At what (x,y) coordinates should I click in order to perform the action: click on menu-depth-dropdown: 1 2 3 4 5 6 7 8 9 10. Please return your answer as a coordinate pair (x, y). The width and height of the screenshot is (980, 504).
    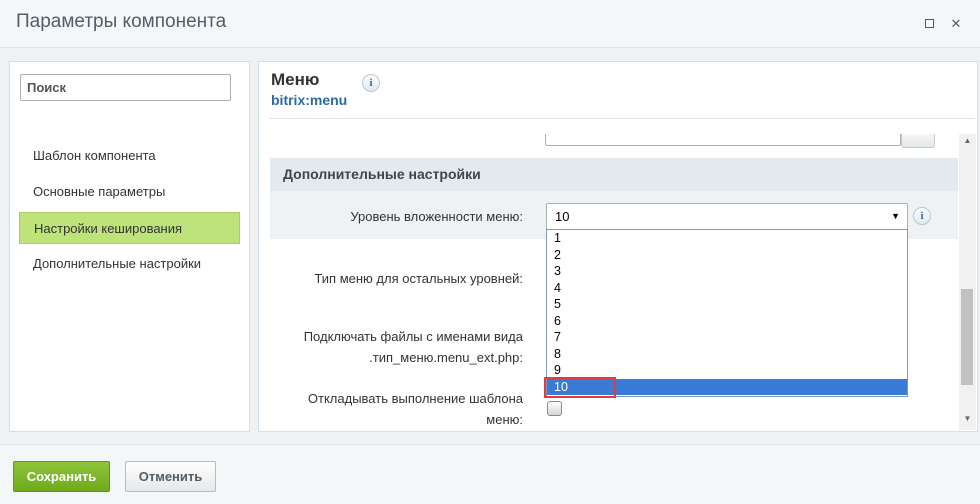
    Looking at the image, I should click on (727, 313).